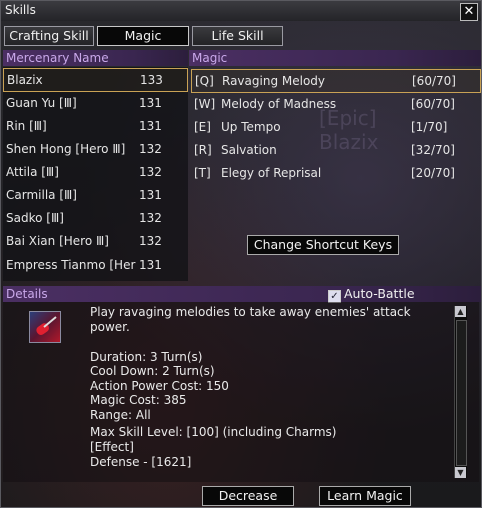 The width and height of the screenshot is (482, 508). Describe the element at coordinates (241, 11) in the screenshot. I see `title-bar: Skills ✕` at that location.